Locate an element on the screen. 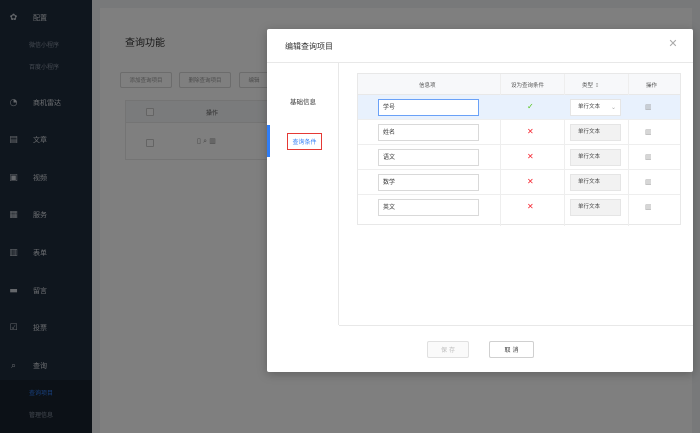  save-button: 保 存 is located at coordinates (448, 349).